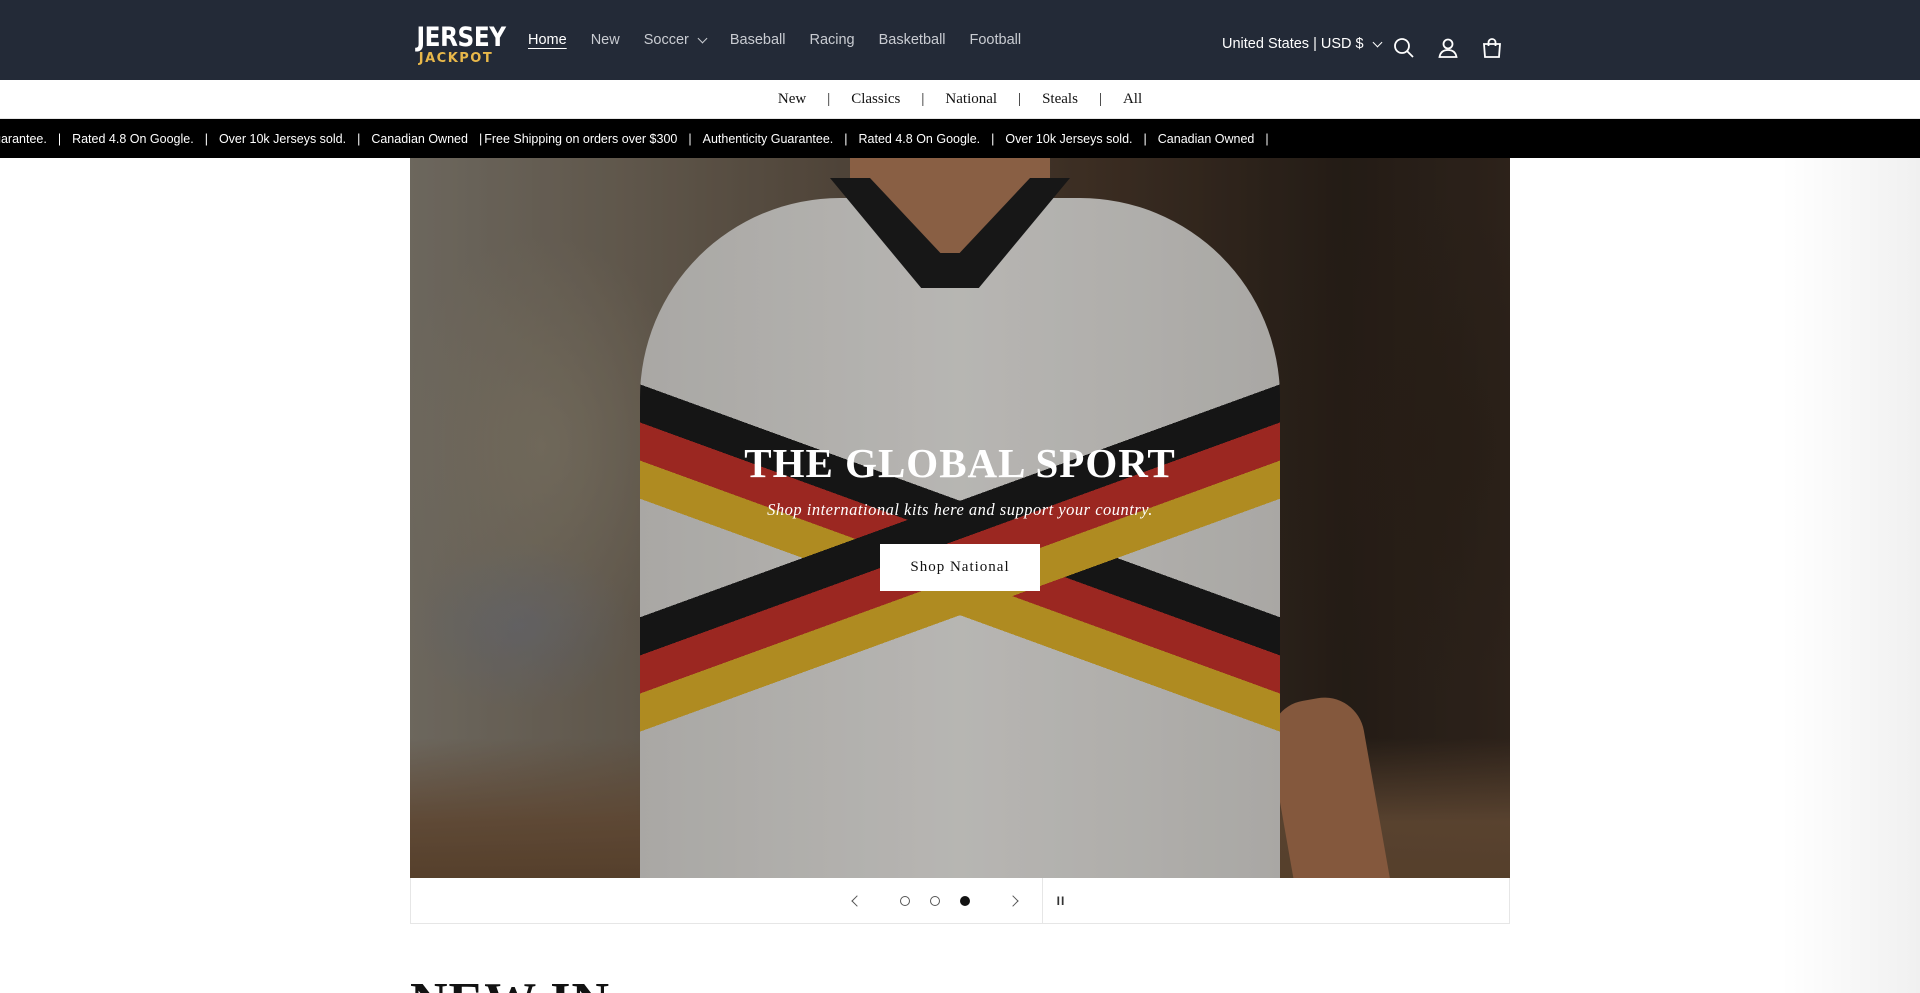 The width and height of the screenshot is (1920, 993). Describe the element at coordinates (1448, 48) in the screenshot. I see `account-icon` at that location.